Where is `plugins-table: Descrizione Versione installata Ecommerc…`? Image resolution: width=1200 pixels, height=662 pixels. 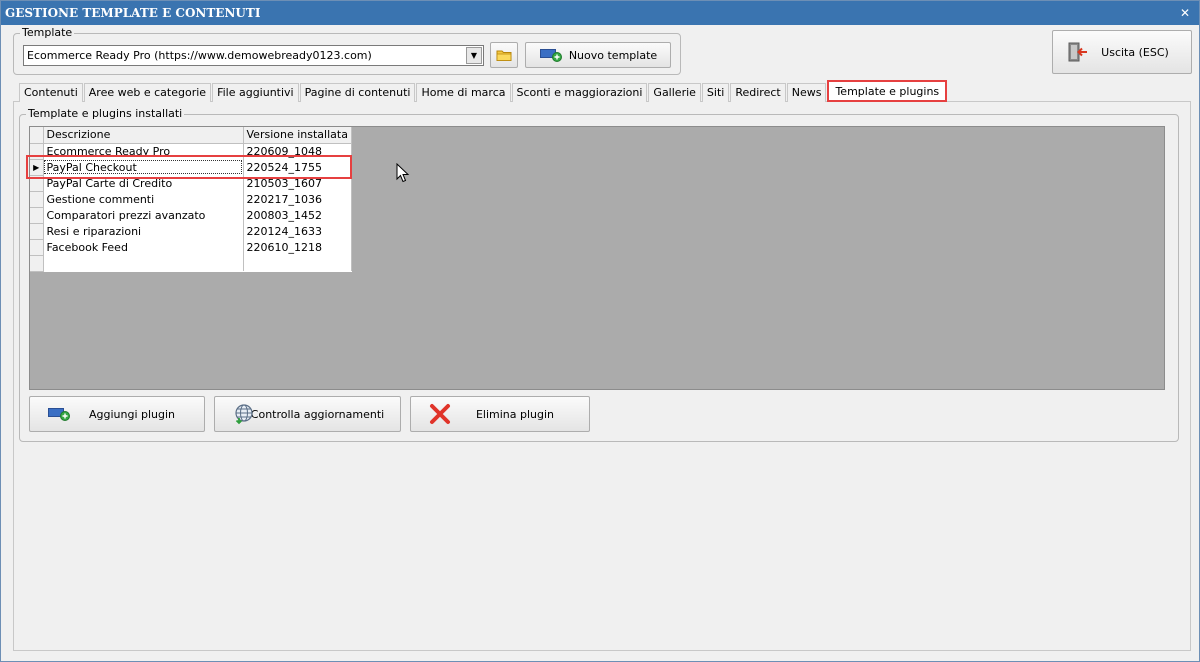 plugins-table: Descrizione Versione installata Ecommerc… is located at coordinates (191, 199).